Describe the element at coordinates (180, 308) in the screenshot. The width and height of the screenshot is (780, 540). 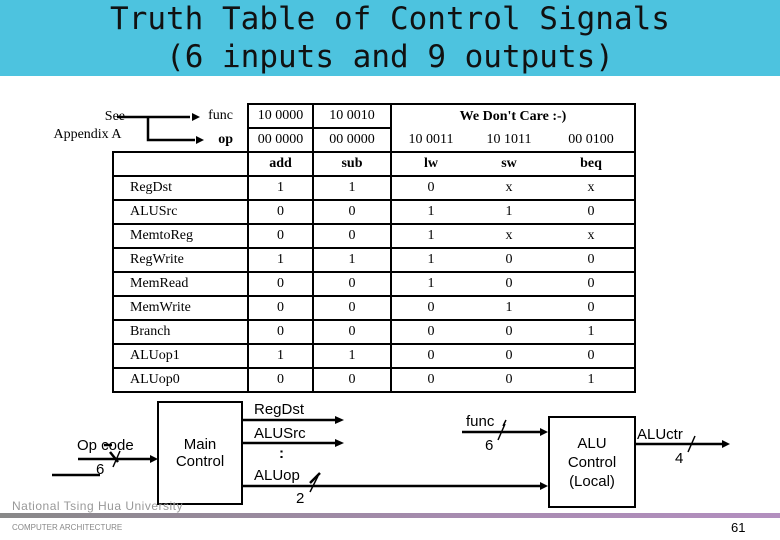
I see `signal-label: MemWrite` at that location.